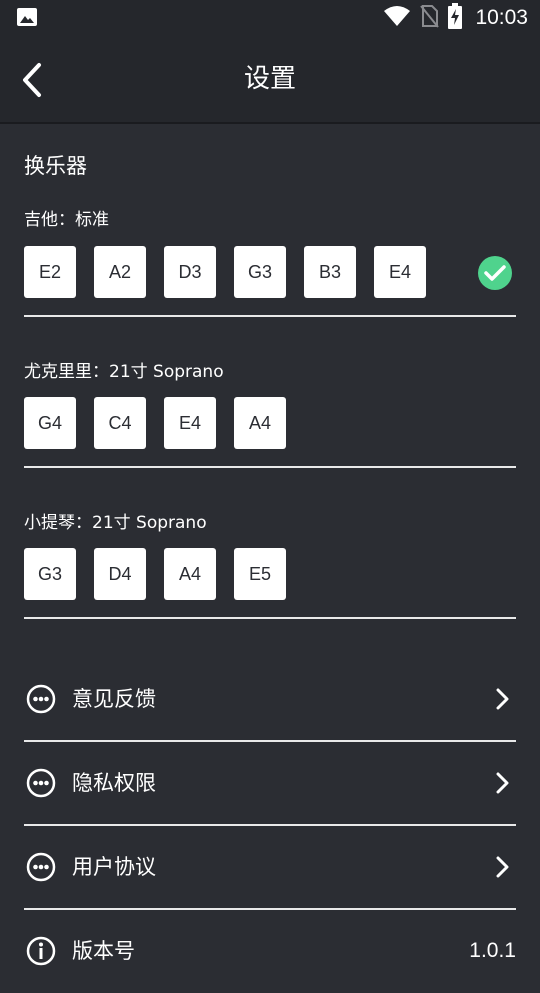 The height and width of the screenshot is (993, 540). What do you see at coordinates (114, 699) in the screenshot?
I see `menu-label: 意见反馈` at bounding box center [114, 699].